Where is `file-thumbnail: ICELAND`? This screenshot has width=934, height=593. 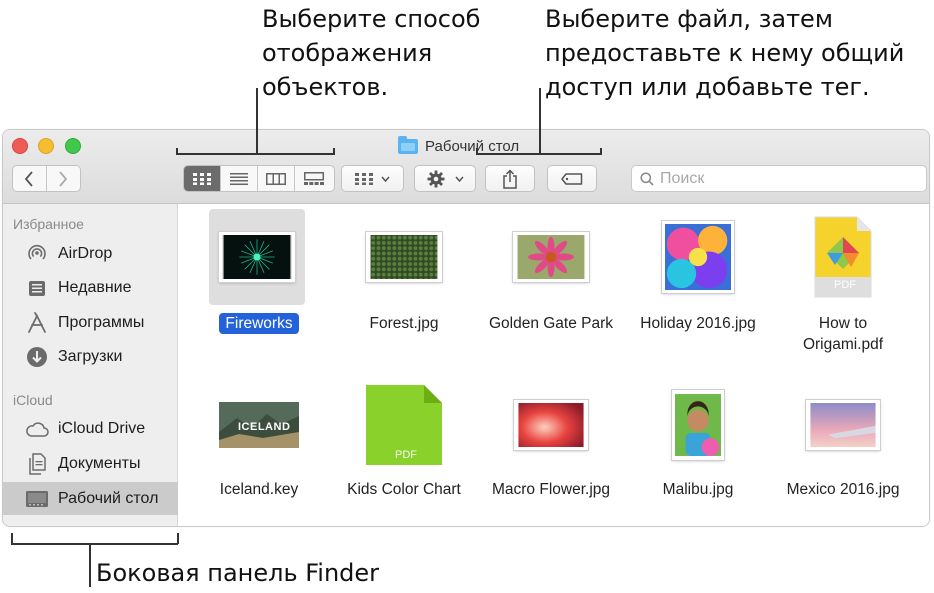 file-thumbnail: ICELAND is located at coordinates (259, 425).